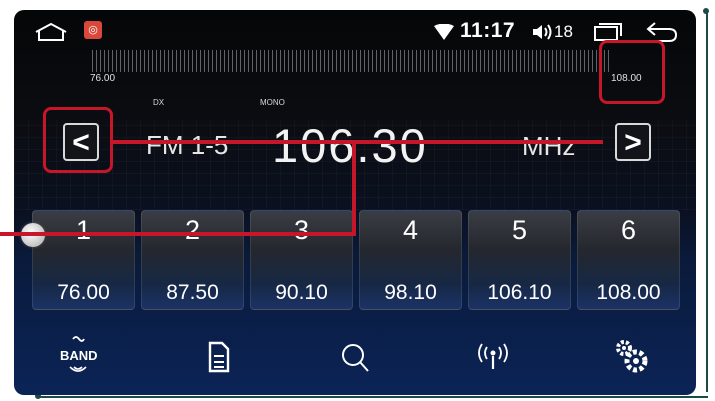 This screenshot has width=715, height=401. Describe the element at coordinates (352, 61) in the screenshot. I see `tuner-scale` at that location.